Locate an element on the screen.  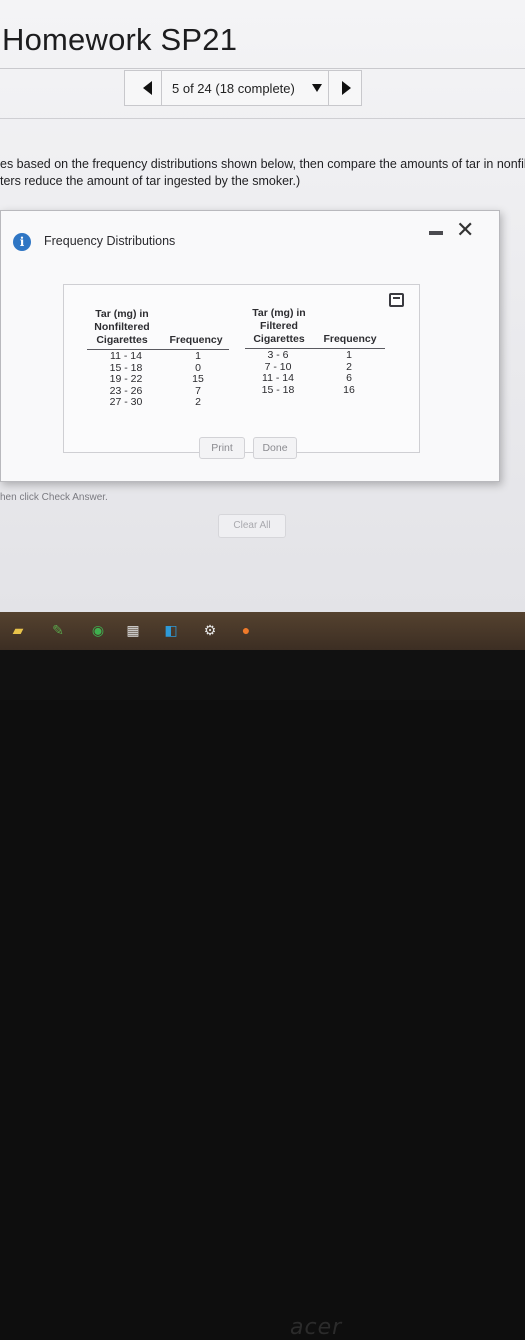
pen-icon: ✎ is located at coordinates (58, 630).